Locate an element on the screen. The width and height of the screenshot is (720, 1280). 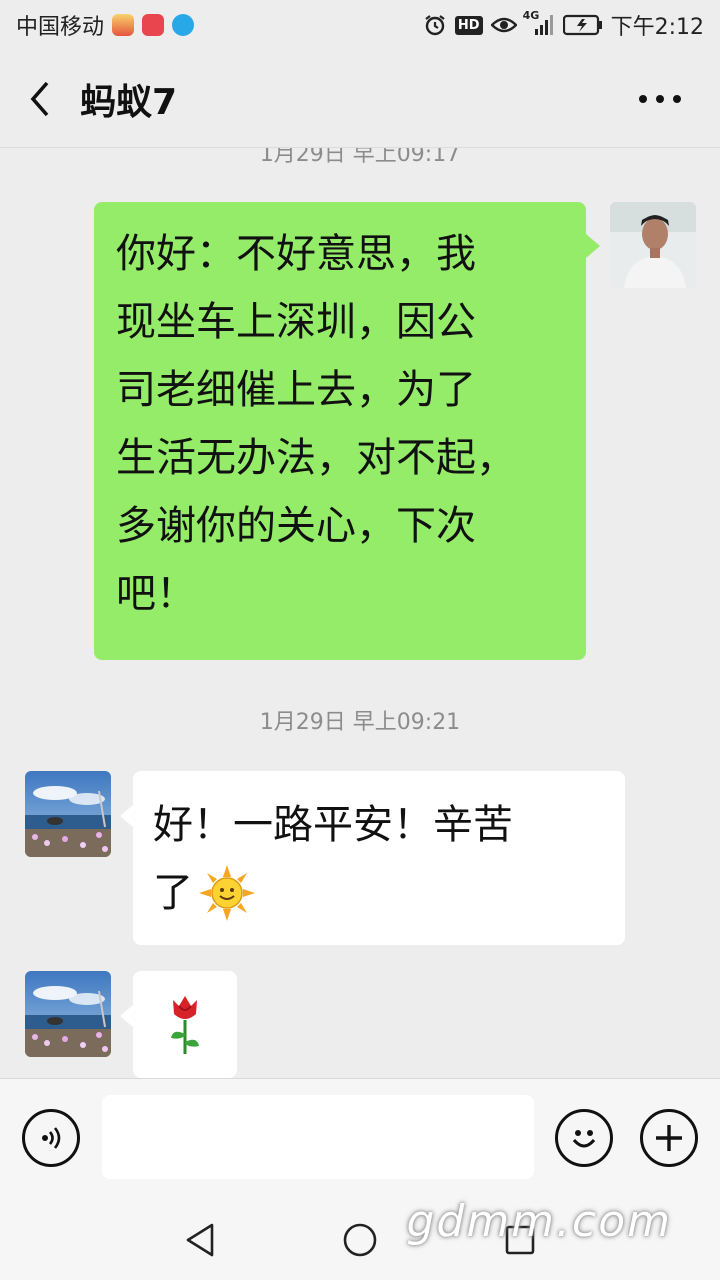
message-line: 你好：不好意思，我 is located at coordinates (296, 254).